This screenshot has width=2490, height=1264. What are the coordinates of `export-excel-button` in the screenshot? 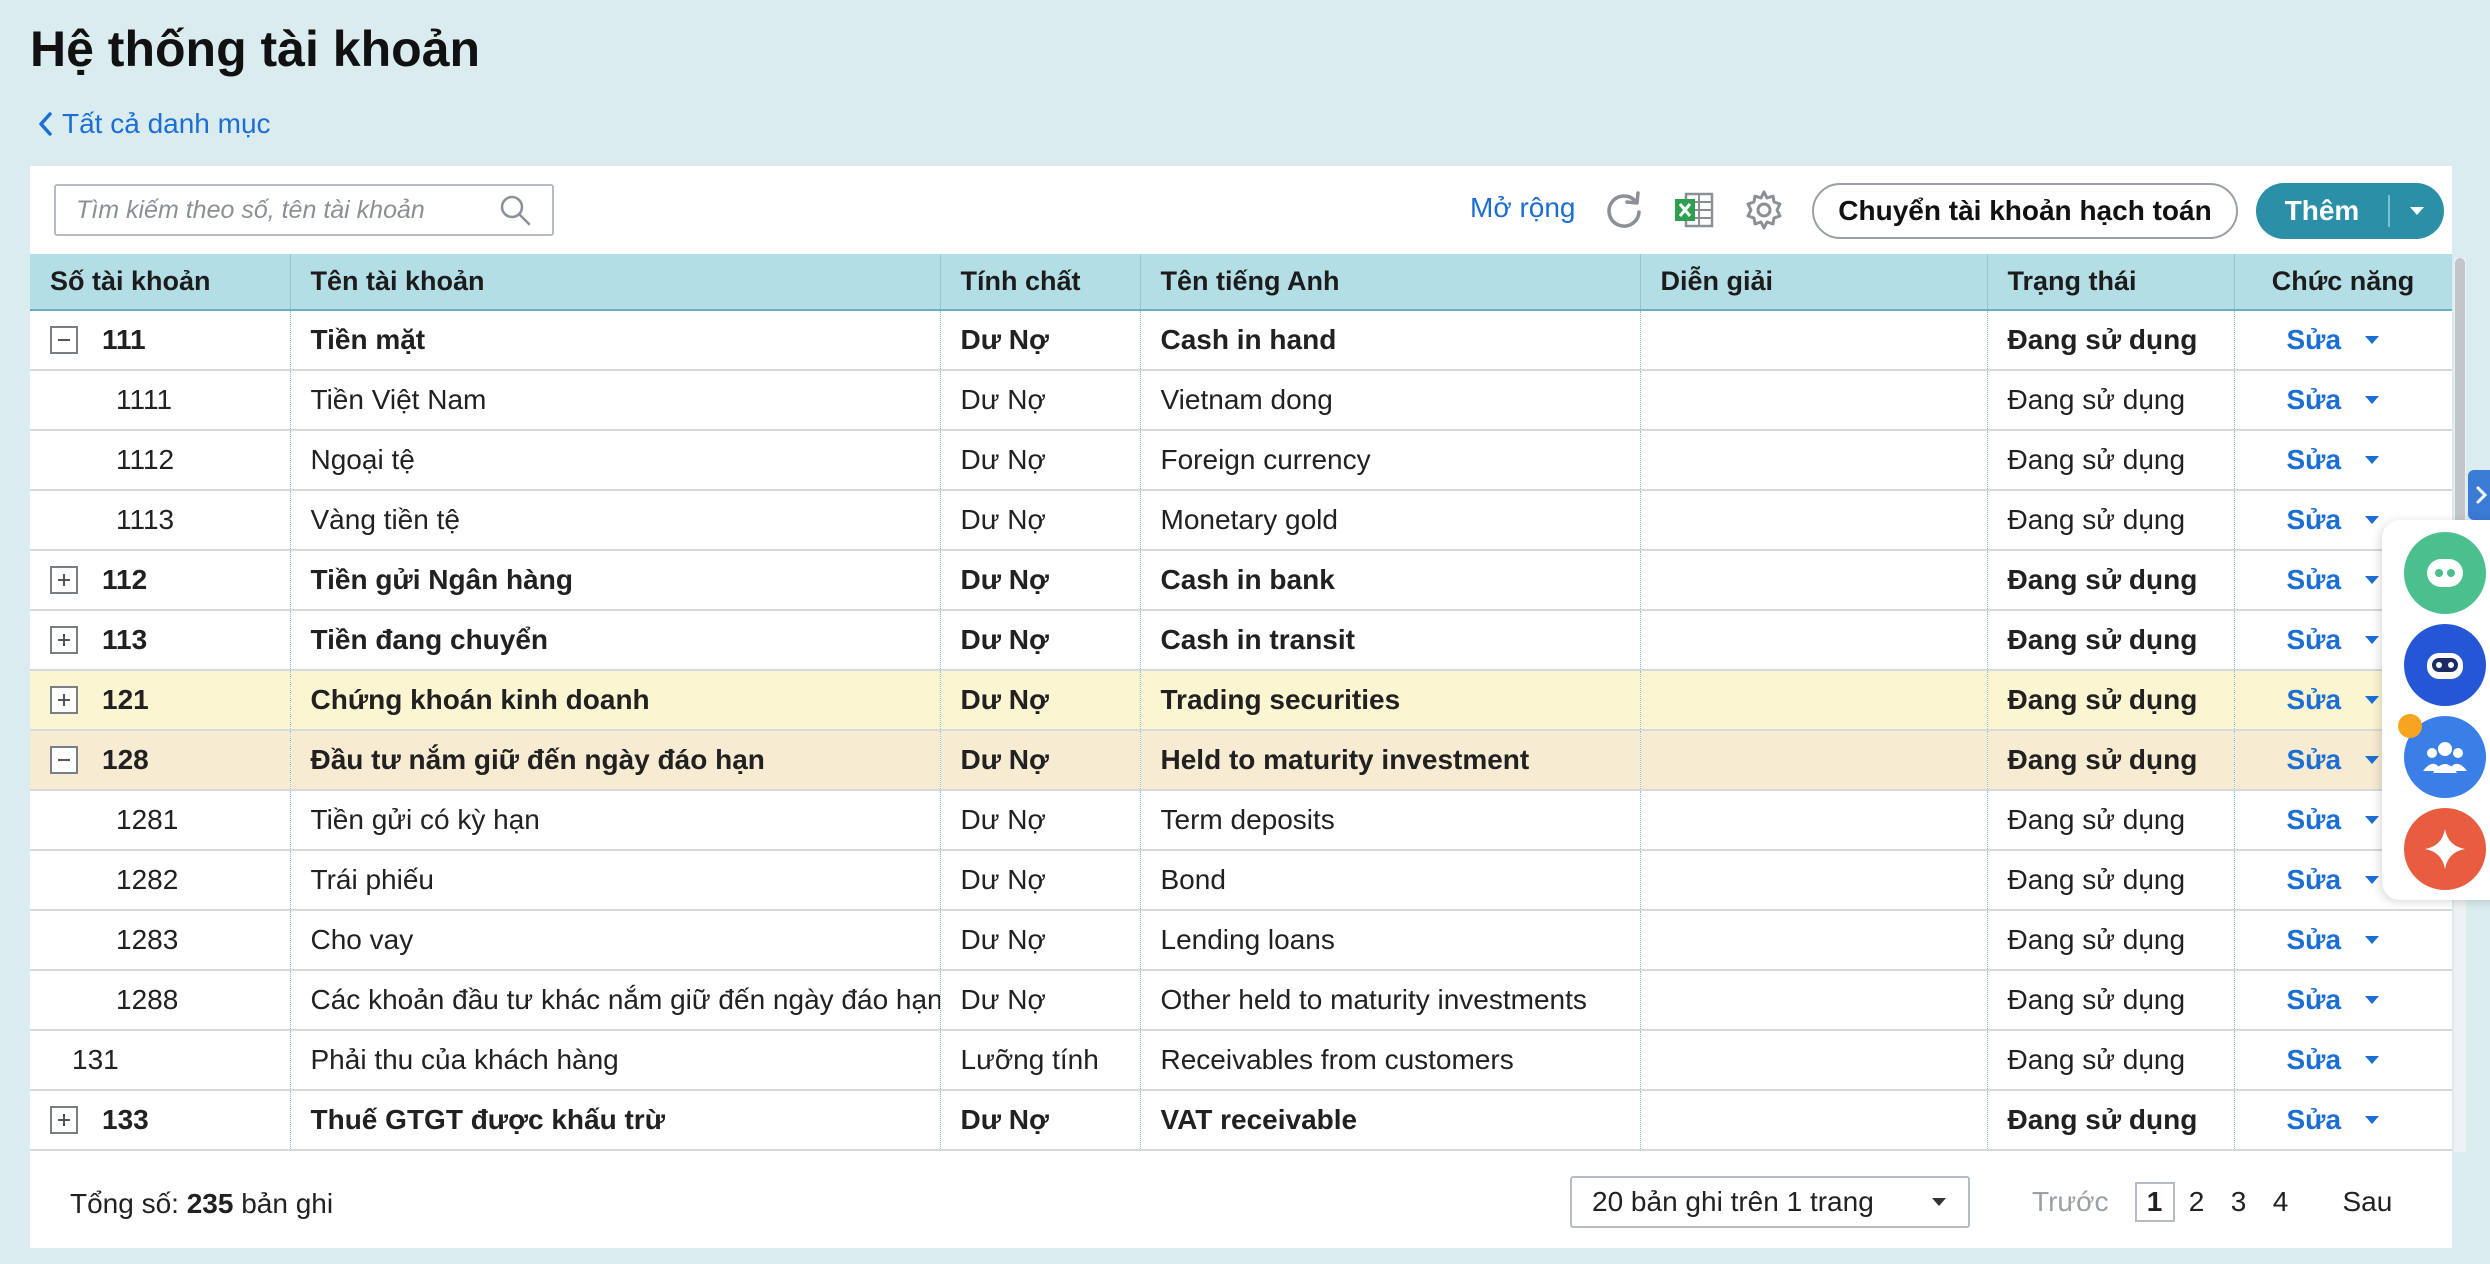 It's located at (1694, 210).